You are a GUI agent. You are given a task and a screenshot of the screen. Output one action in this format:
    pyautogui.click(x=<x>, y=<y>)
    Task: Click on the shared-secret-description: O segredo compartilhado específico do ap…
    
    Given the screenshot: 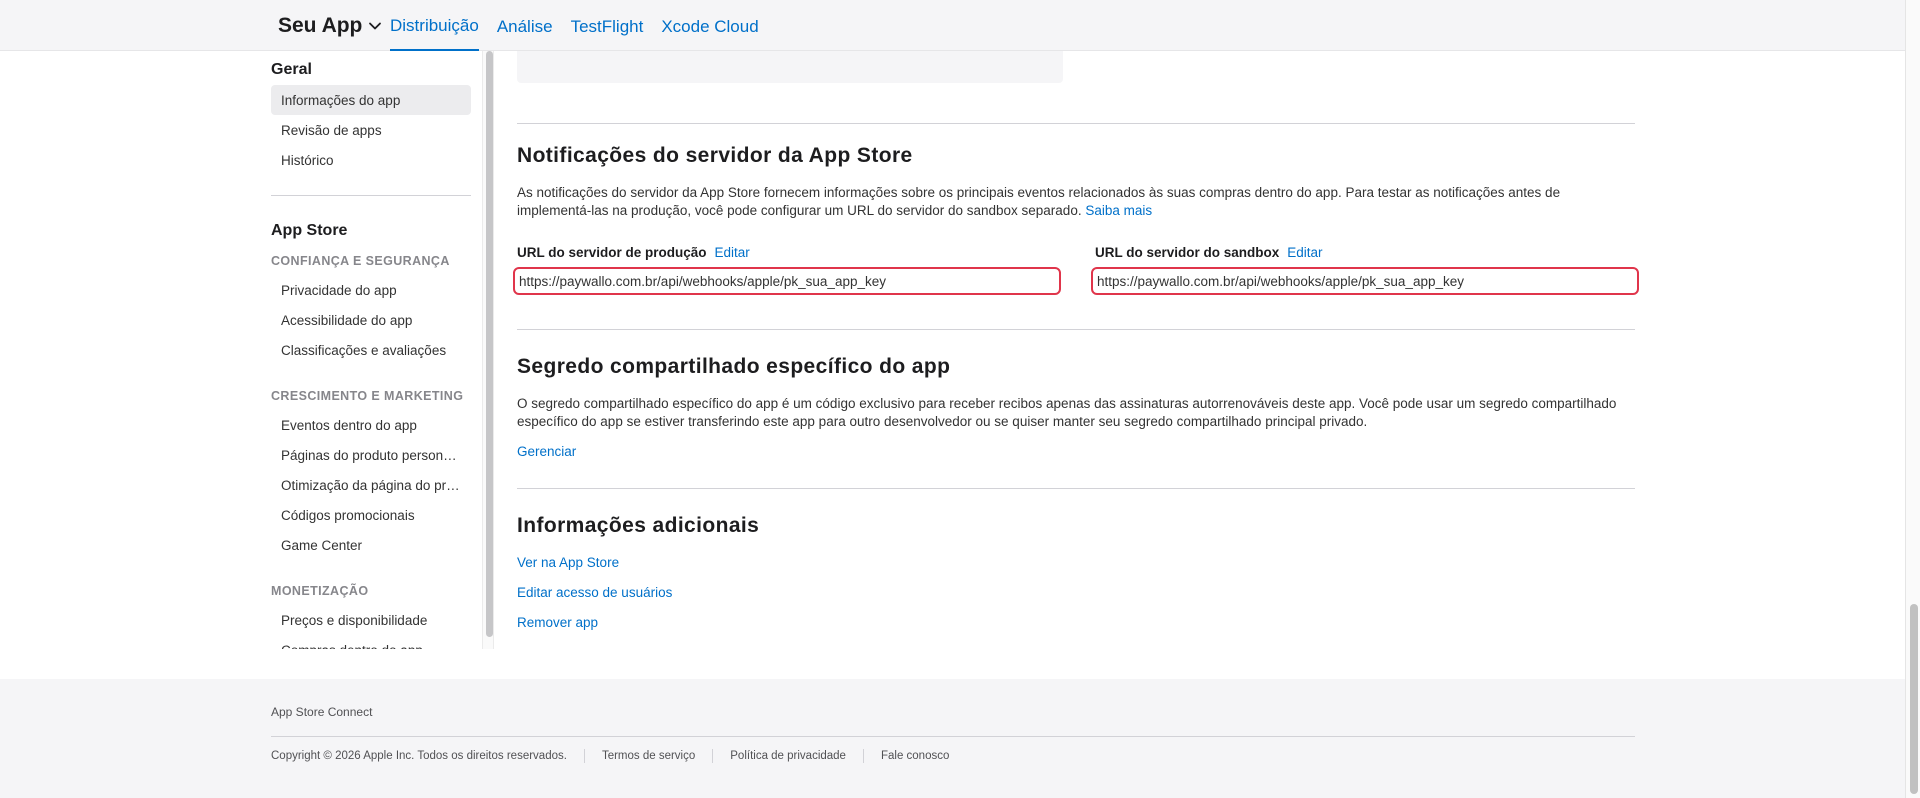 What is the action you would take?
    pyautogui.click(x=1067, y=412)
    